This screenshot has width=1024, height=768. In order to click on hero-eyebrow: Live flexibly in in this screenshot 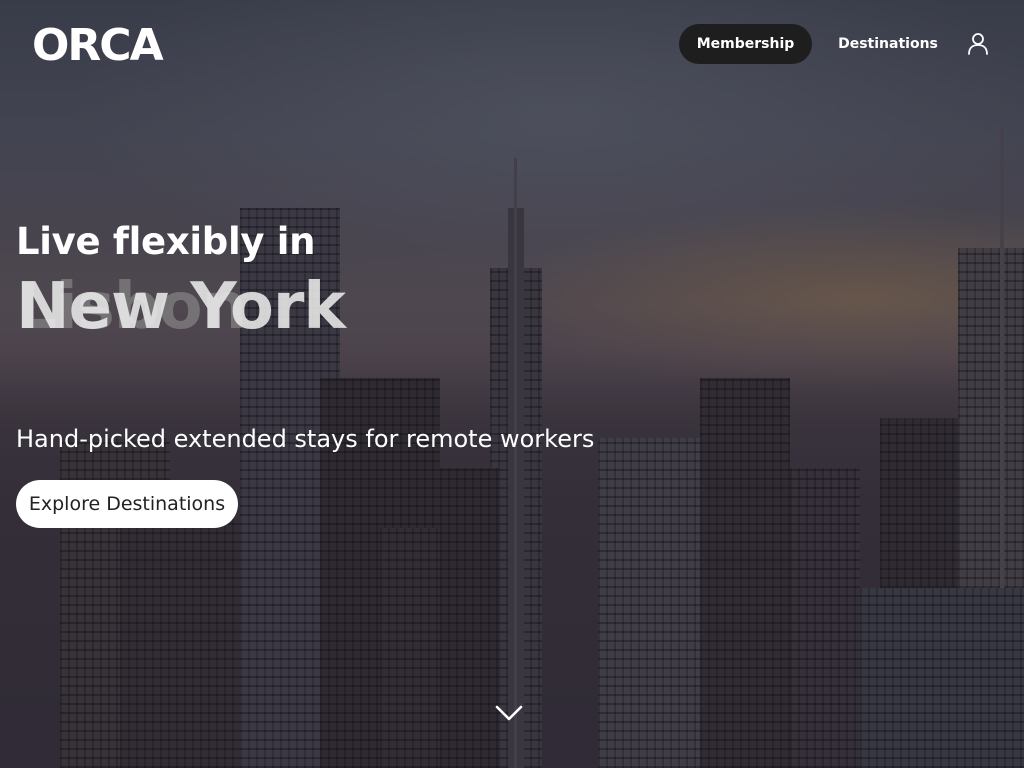, I will do `click(166, 241)`.